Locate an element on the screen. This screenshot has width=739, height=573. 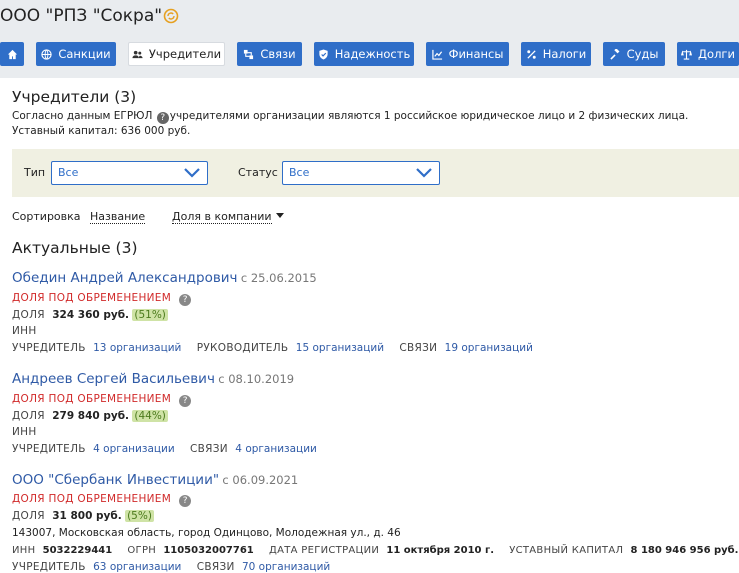
shield-icon is located at coordinates (323, 54).